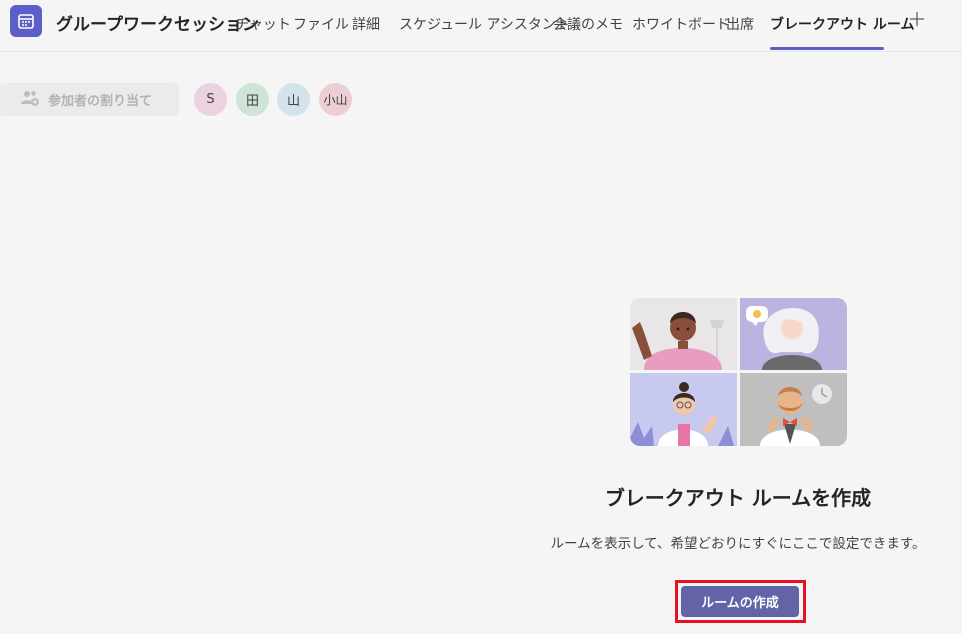 The image size is (962, 634). What do you see at coordinates (588, 24) in the screenshot?
I see `tab-meeting-notes: 会議のメモ` at bounding box center [588, 24].